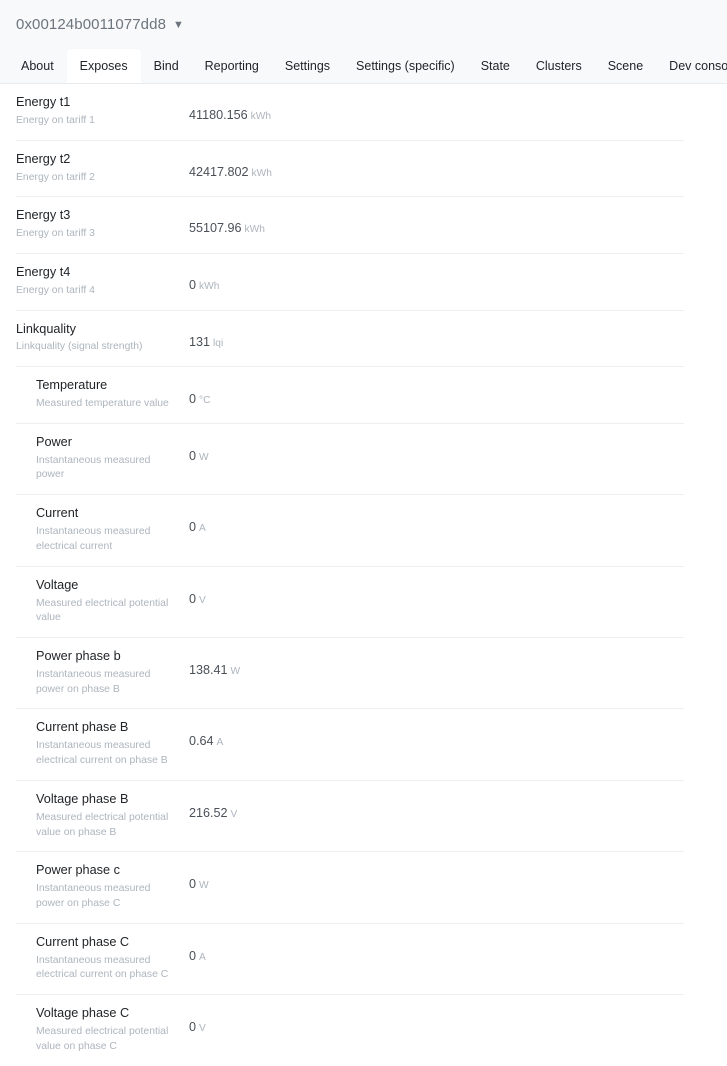 This screenshot has height=1066, width=727. I want to click on expose-description: Instantaneous measured power on phase B, so click(93, 681).